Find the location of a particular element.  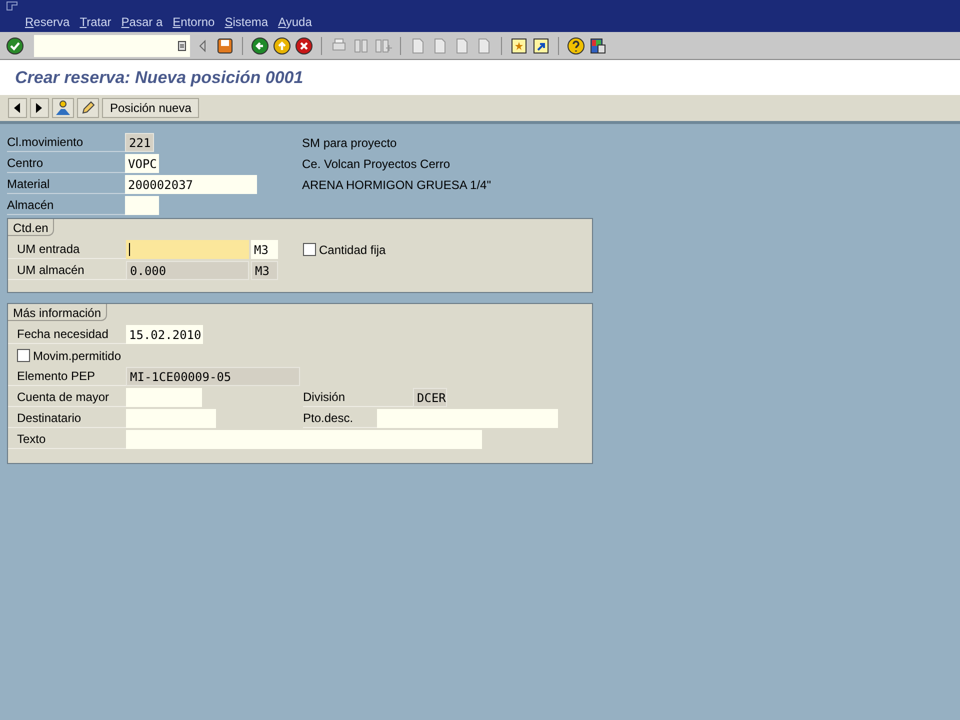

back-icon is located at coordinates (260, 45).